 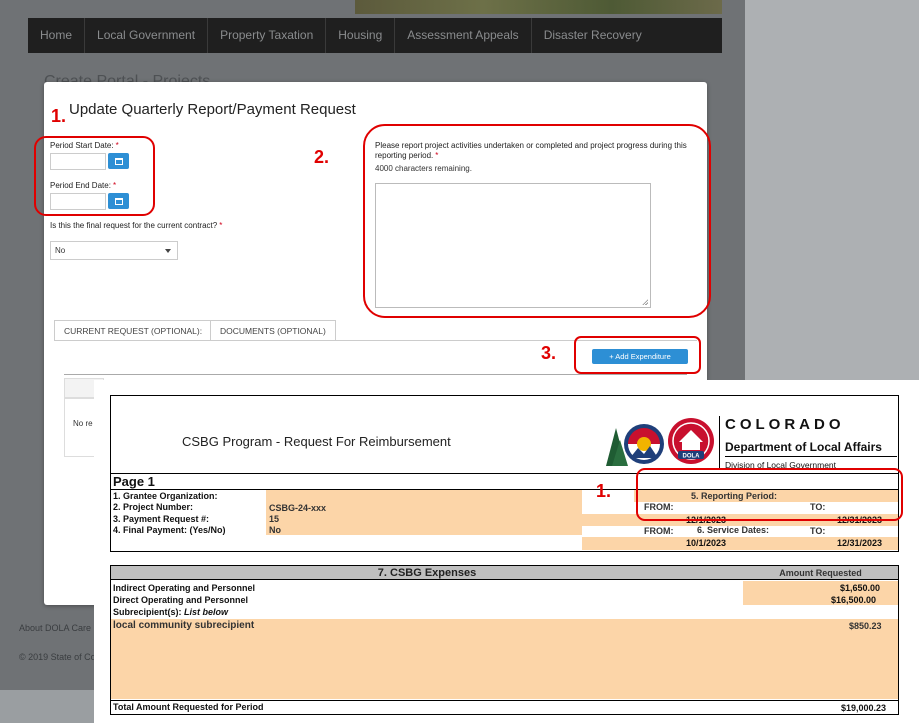 I want to click on nav-item-local-government: Local Government, so click(x=147, y=35).